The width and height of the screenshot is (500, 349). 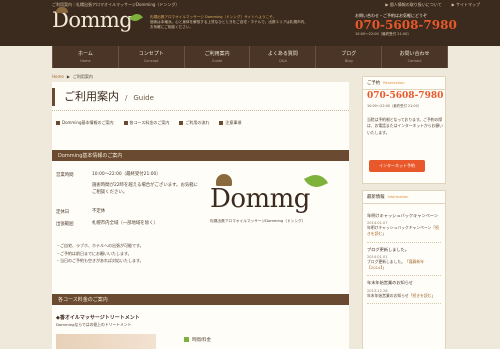 I want to click on fee-label: 時間/料金, so click(x=202, y=340).